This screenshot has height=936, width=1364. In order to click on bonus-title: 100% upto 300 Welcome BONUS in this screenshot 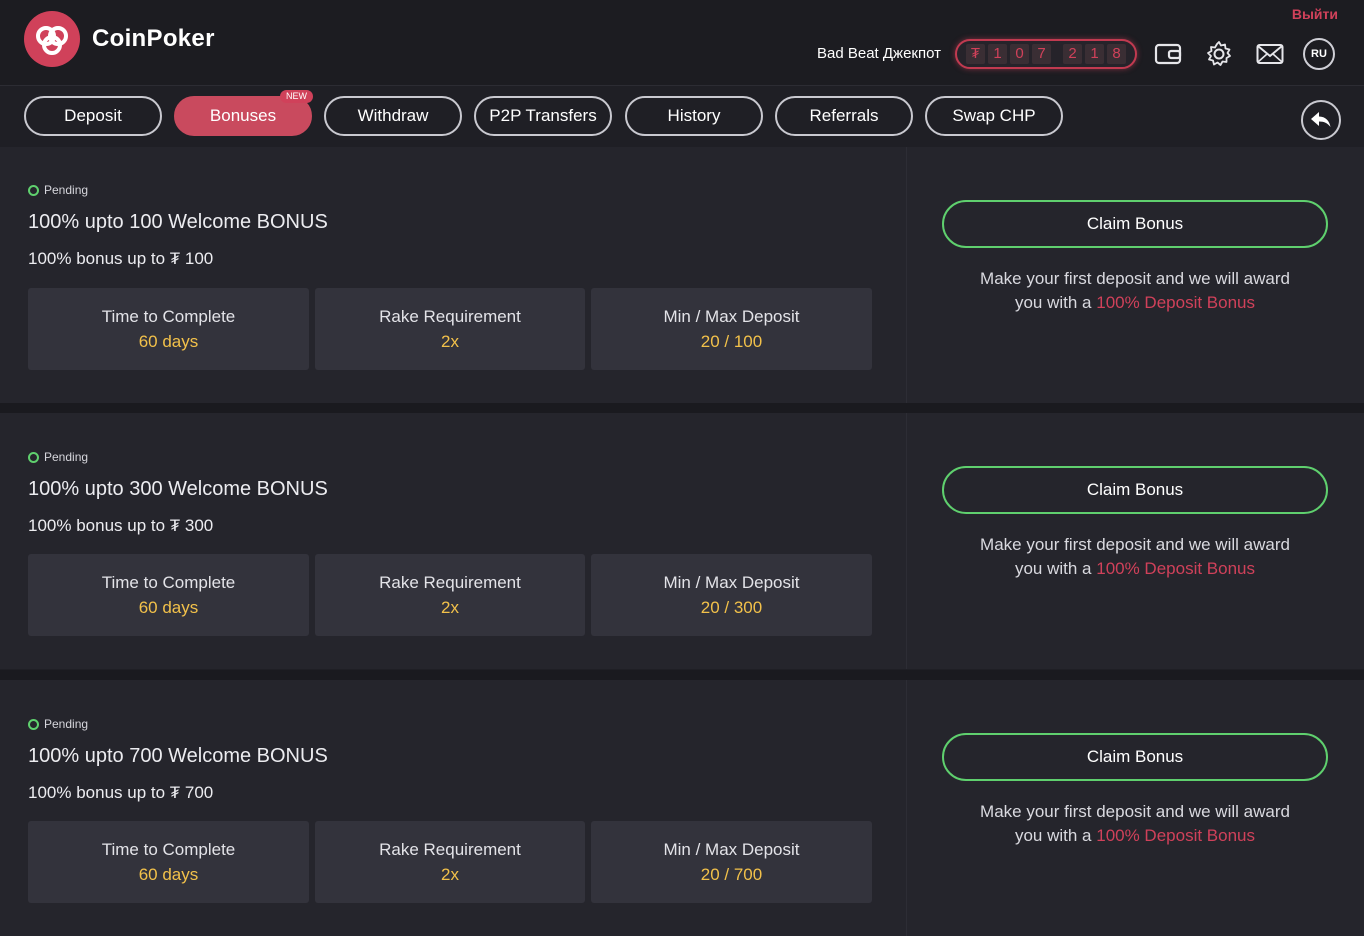, I will do `click(178, 489)`.